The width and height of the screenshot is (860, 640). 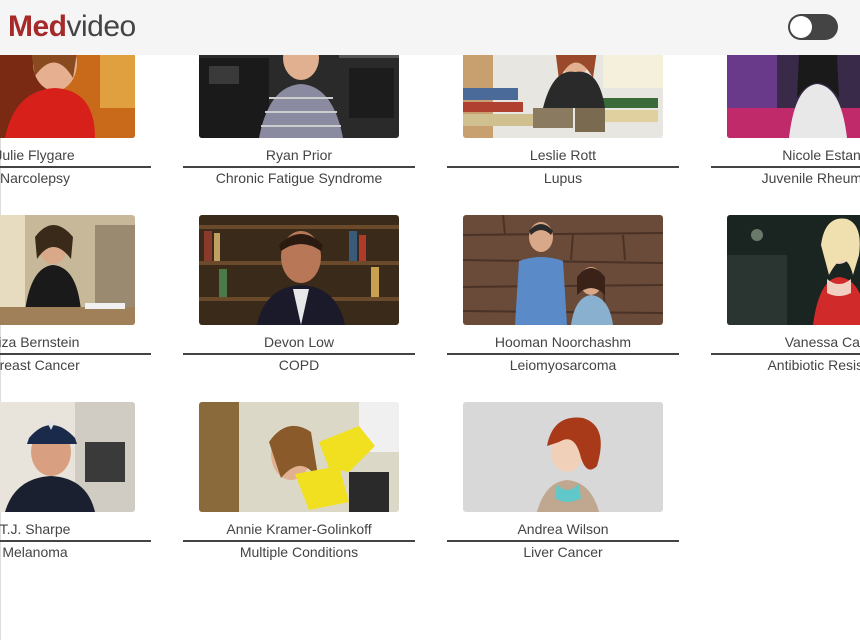 I want to click on man-bookshelf-icon, so click(x=299, y=270).